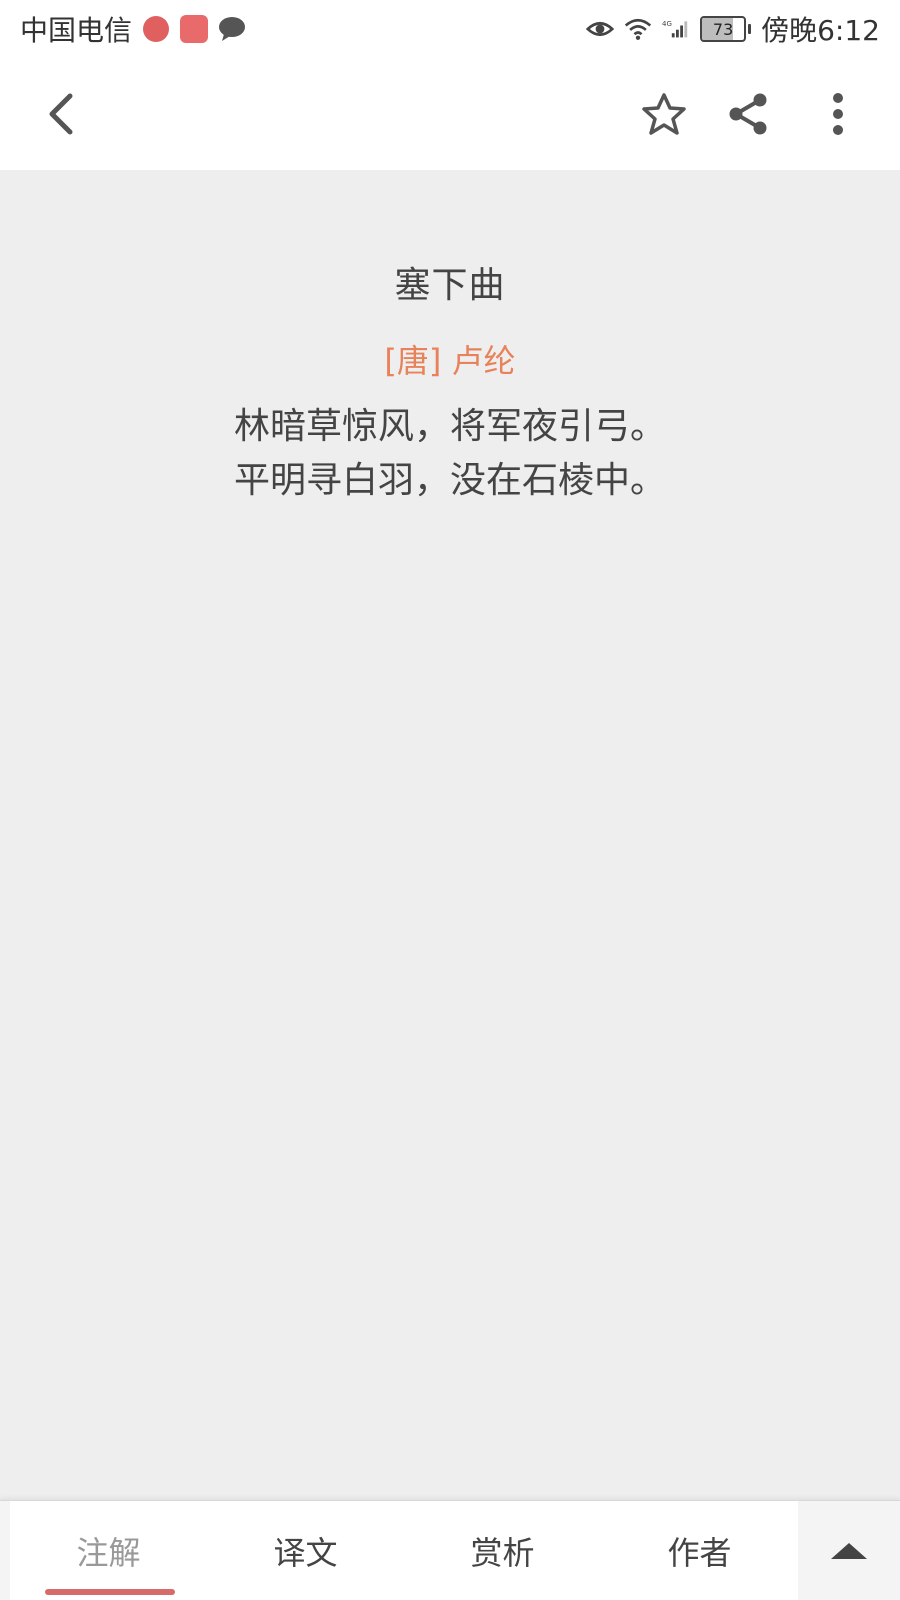 Image resolution: width=900 pixels, height=1600 pixels. Describe the element at coordinates (450, 359) in the screenshot. I see `poem-author: [唐] 卢纶` at that location.